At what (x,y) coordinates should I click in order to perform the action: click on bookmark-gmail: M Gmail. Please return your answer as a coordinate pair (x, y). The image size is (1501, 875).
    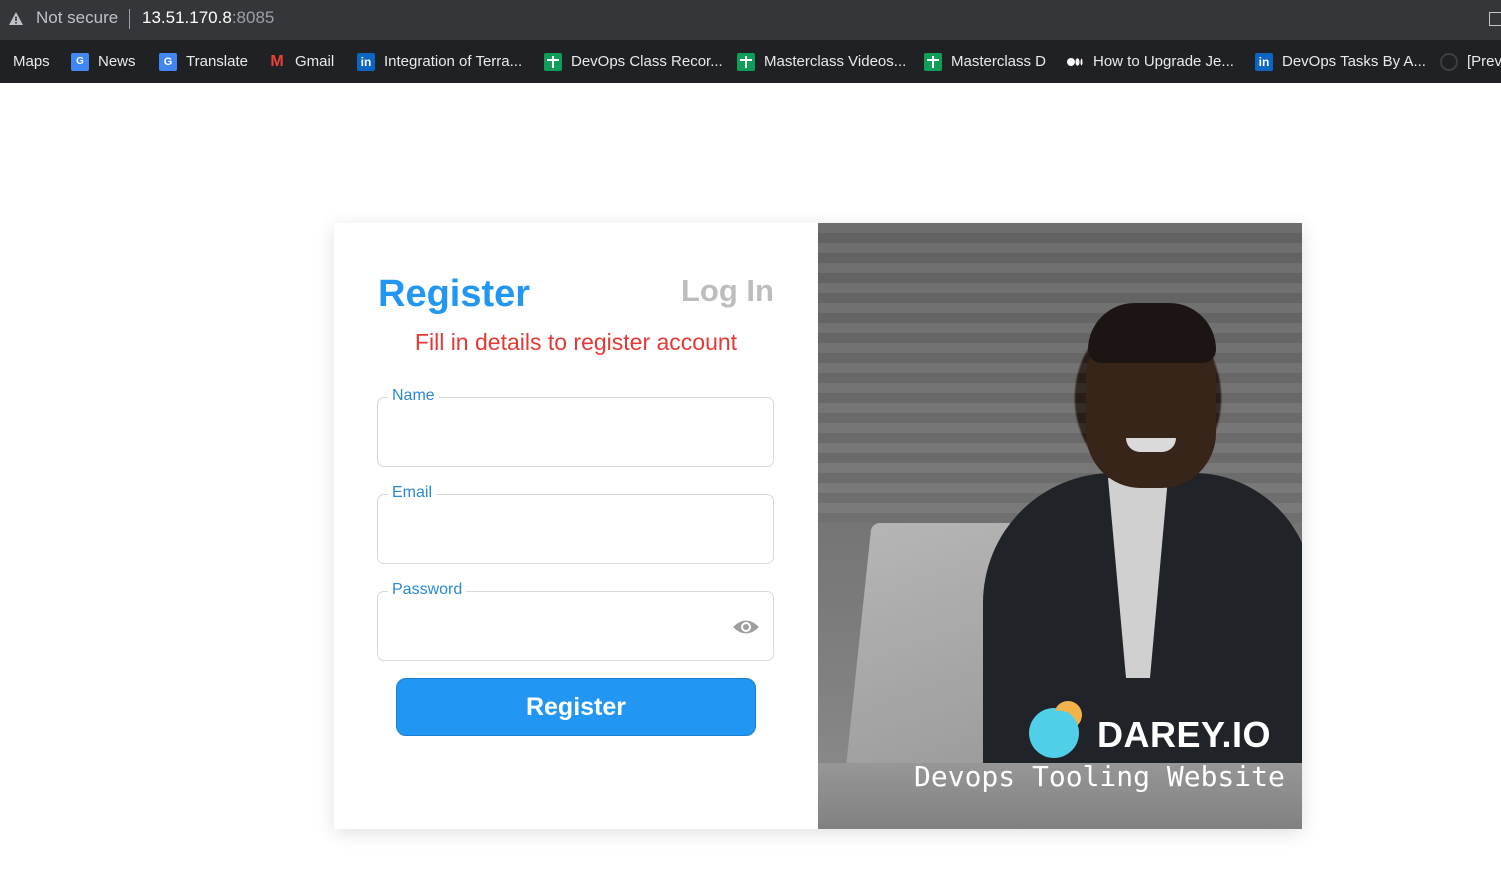
    Looking at the image, I should click on (301, 61).